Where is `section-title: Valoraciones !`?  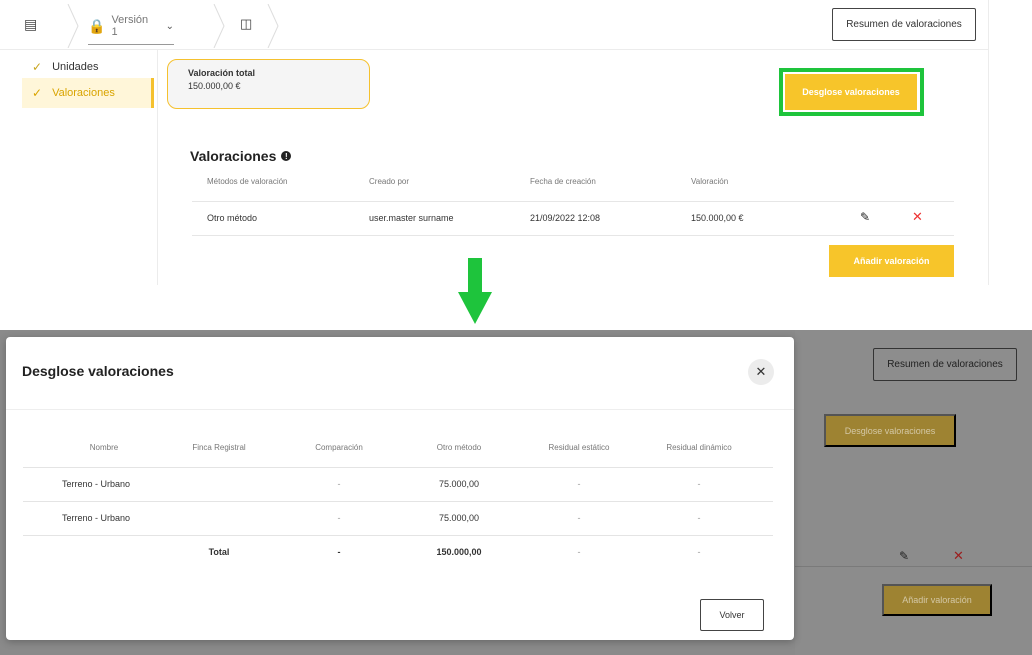 section-title: Valoraciones ! is located at coordinates (241, 156).